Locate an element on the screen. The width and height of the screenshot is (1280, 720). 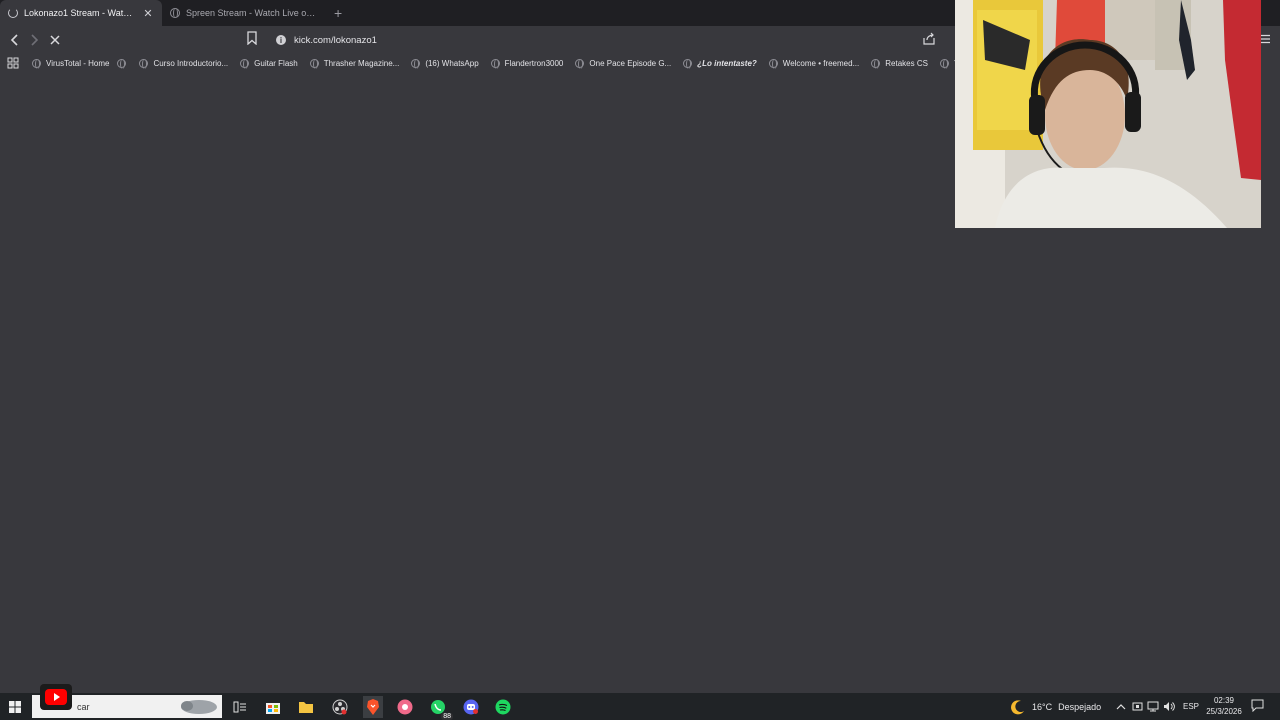
bookmark-retakes-cs: Retakes CS is located at coordinates (899, 63).